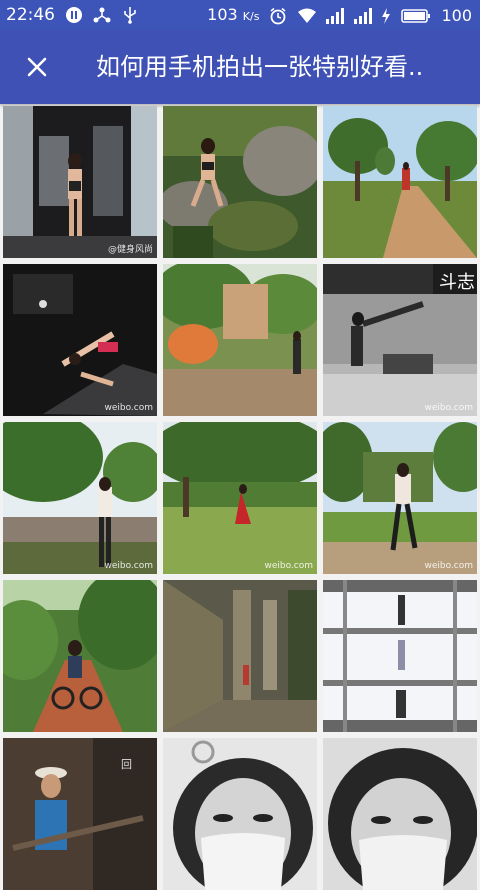 The width and height of the screenshot is (480, 890). Describe the element at coordinates (240, 182) in the screenshot. I see `photo-rocks-forest` at that location.